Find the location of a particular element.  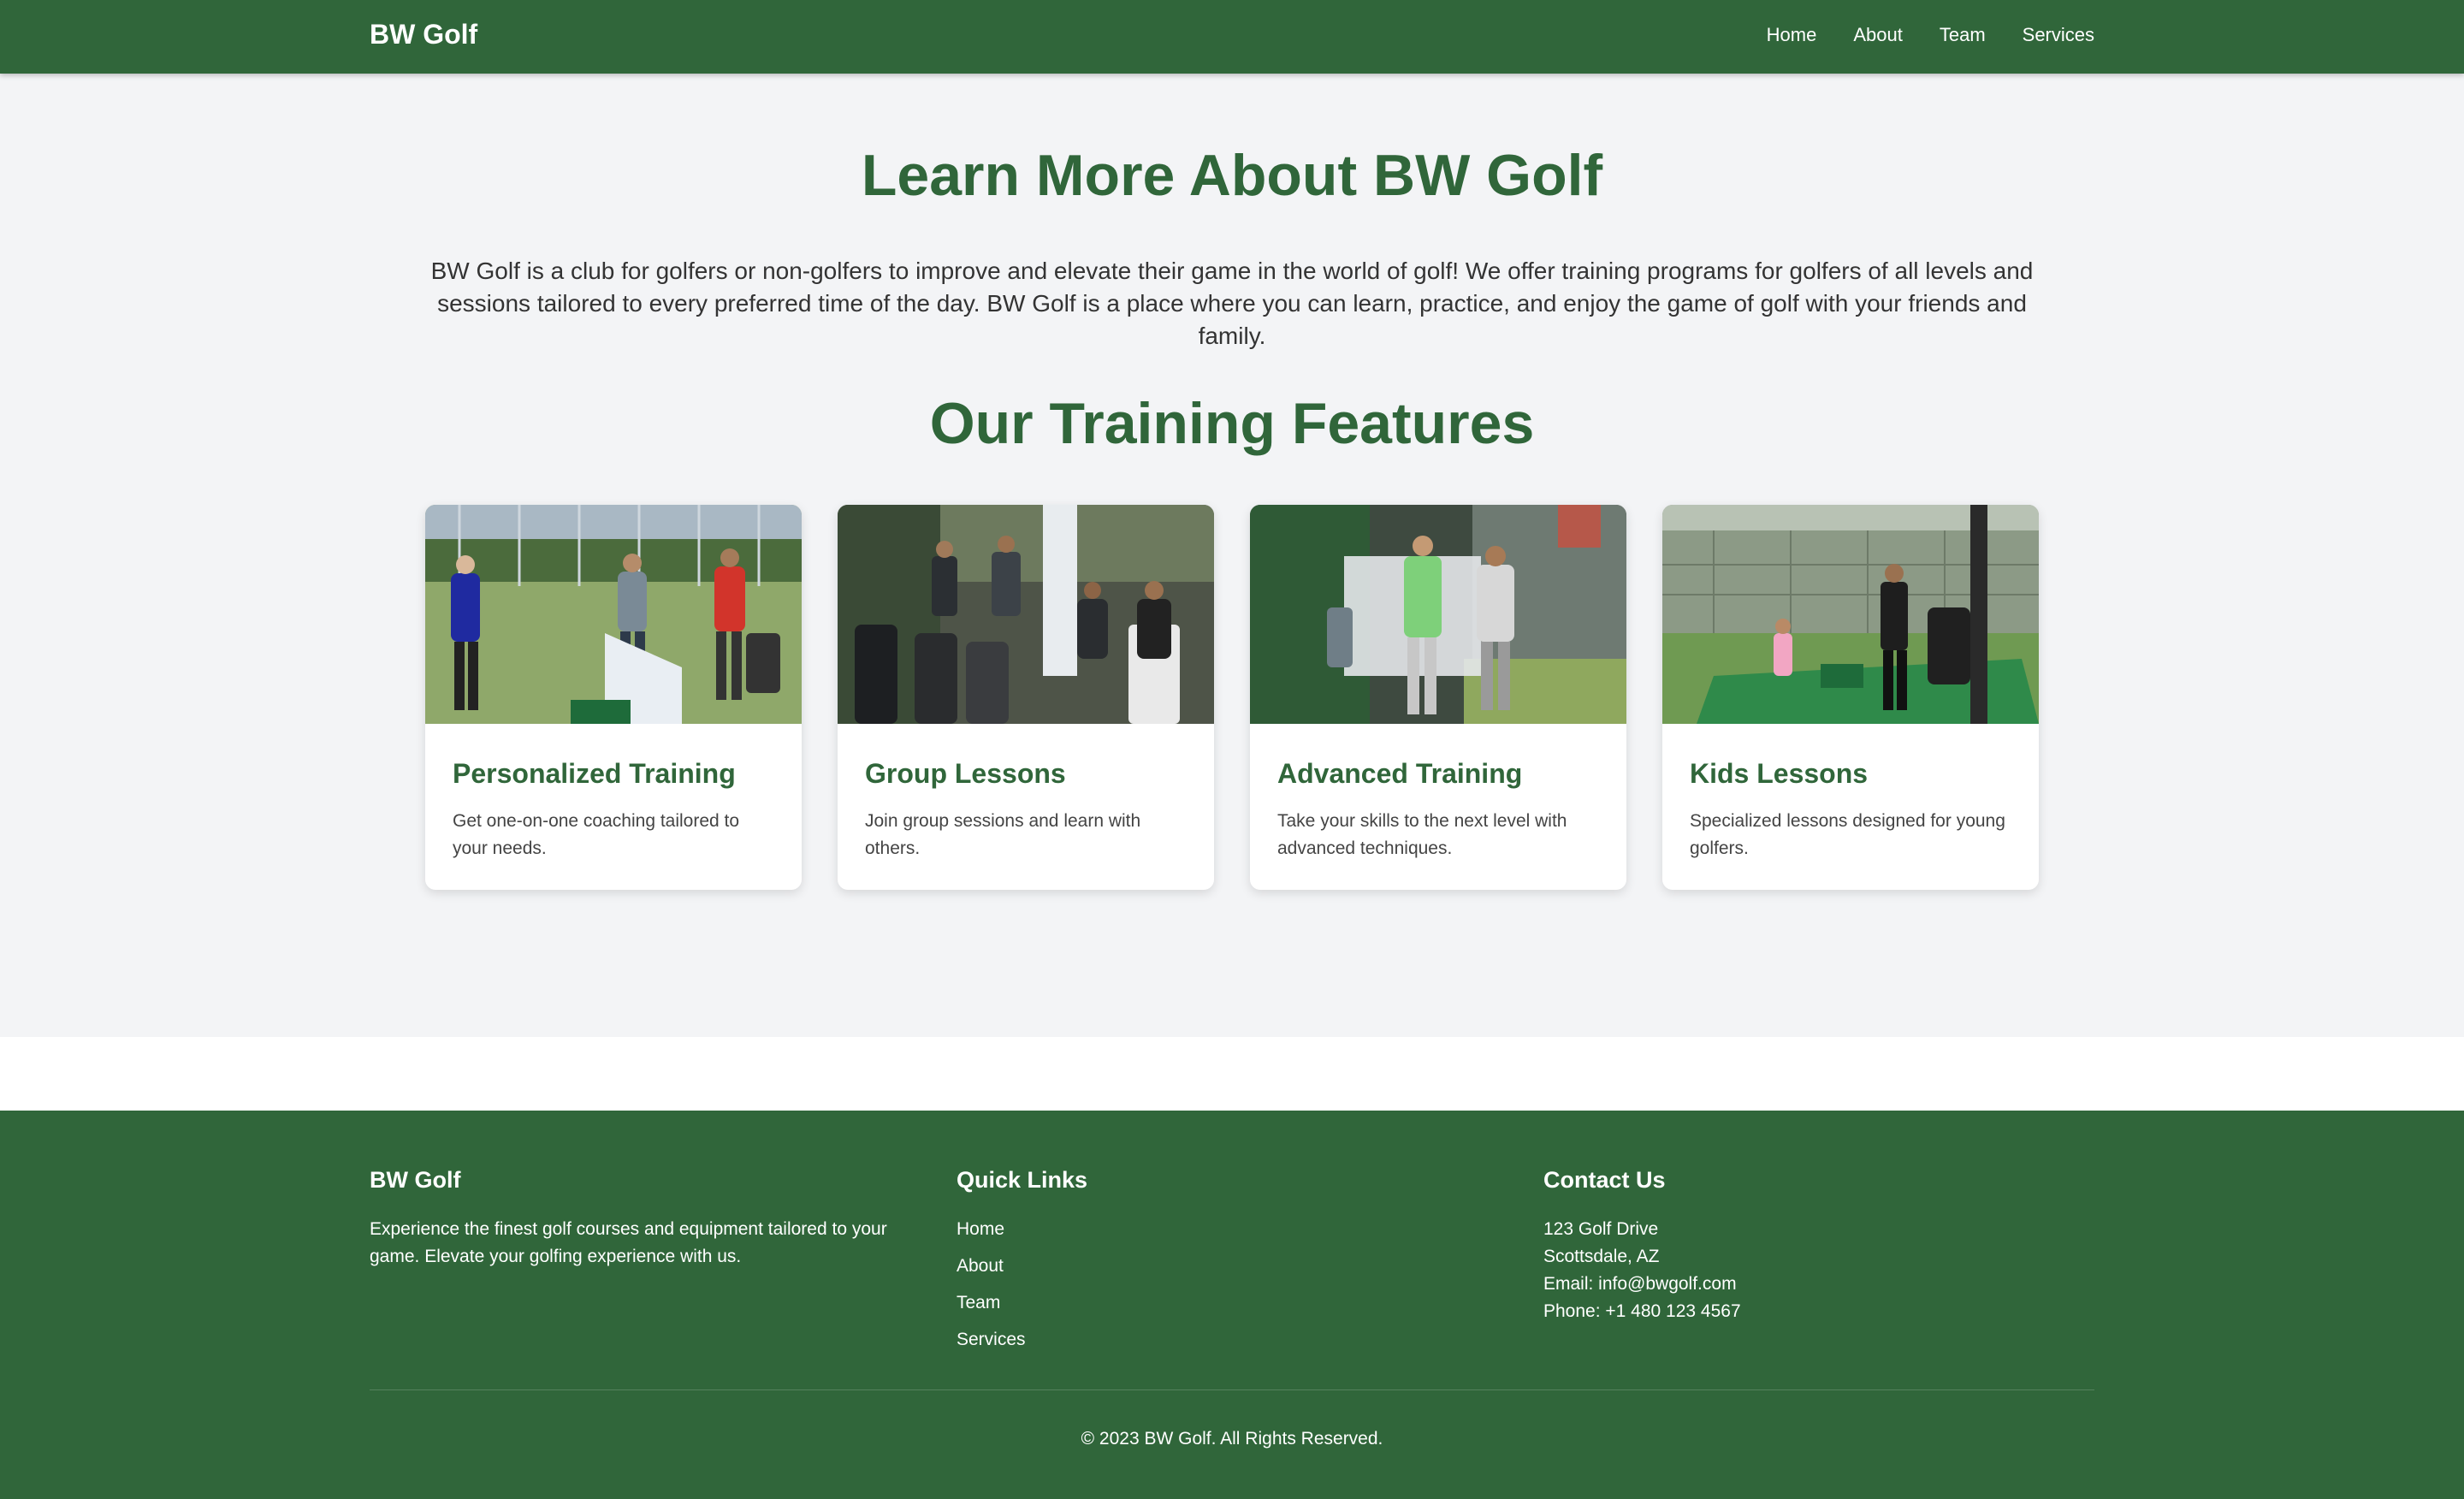

copyright-text: © 2023 BW Golf. All Rights Reserved. is located at coordinates (1232, 1439).